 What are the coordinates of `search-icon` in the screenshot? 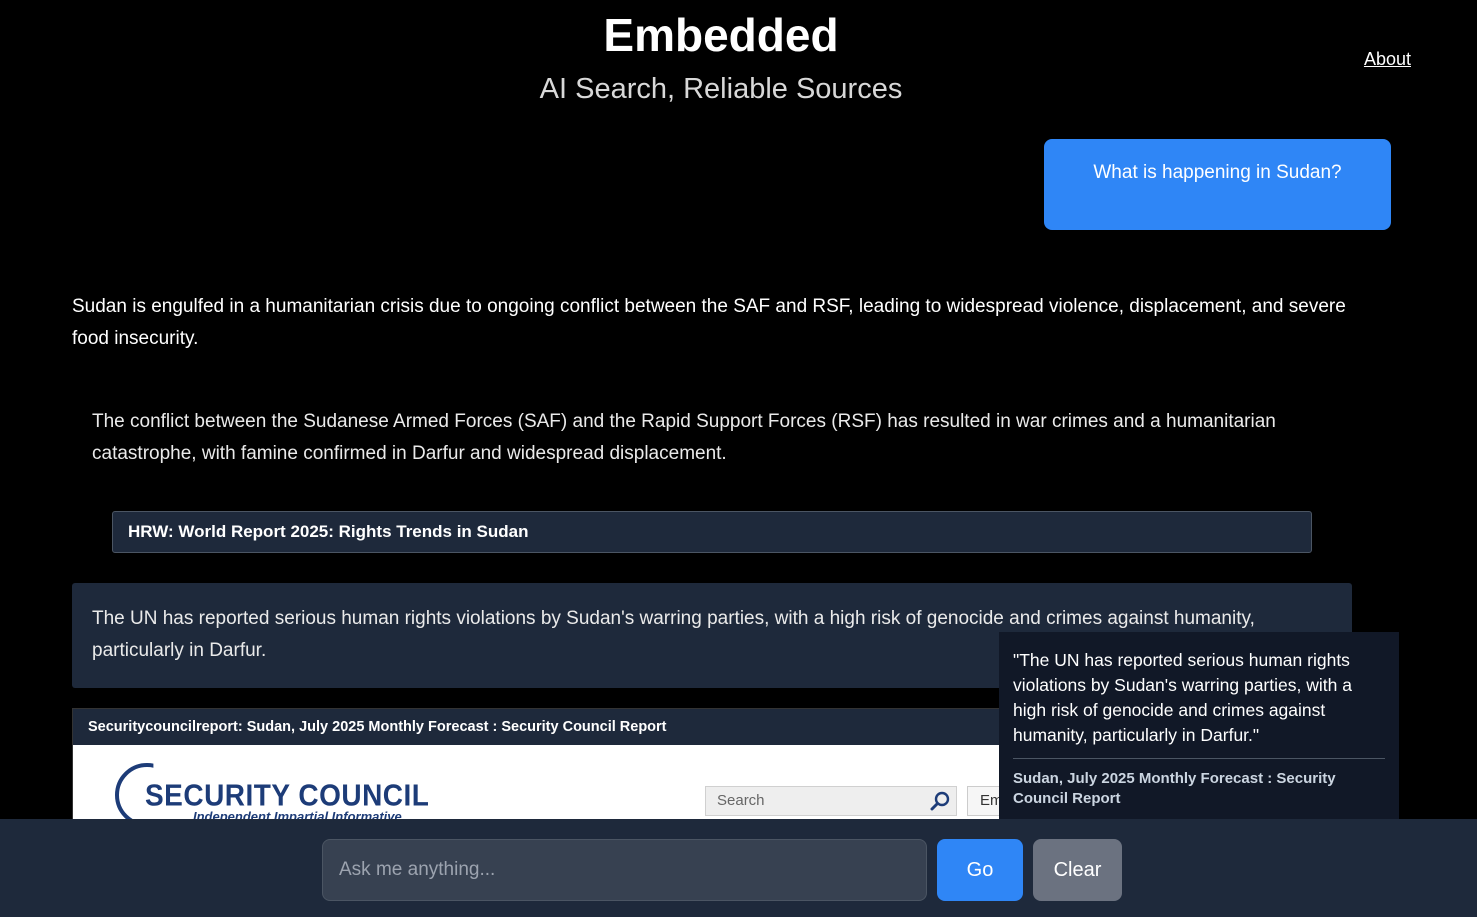 It's located at (940, 801).